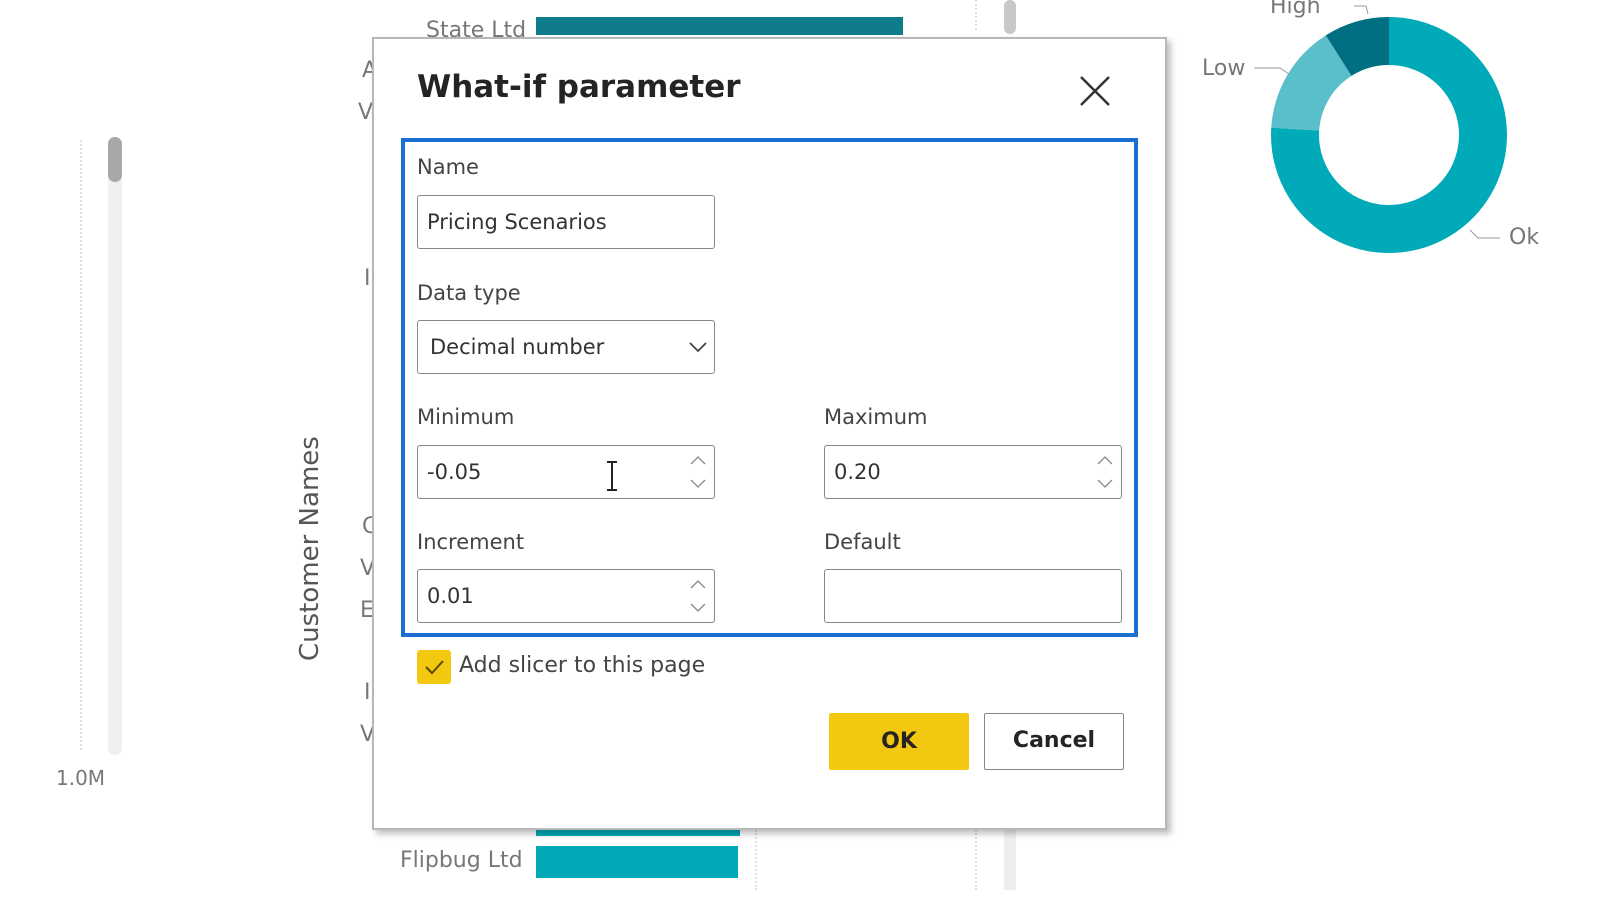  Describe the element at coordinates (466, 417) in the screenshot. I see `minimum-label: Minimum` at that location.